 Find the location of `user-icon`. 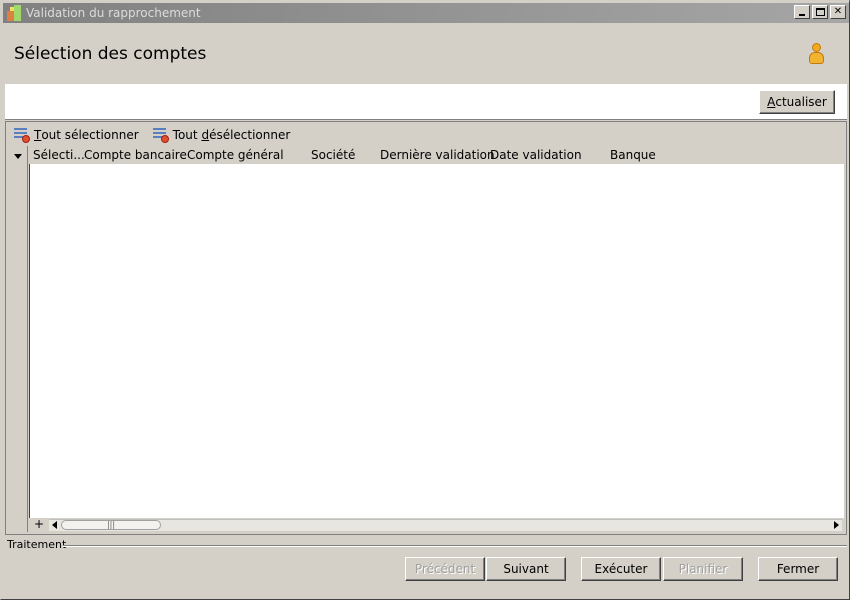

user-icon is located at coordinates (816, 54).